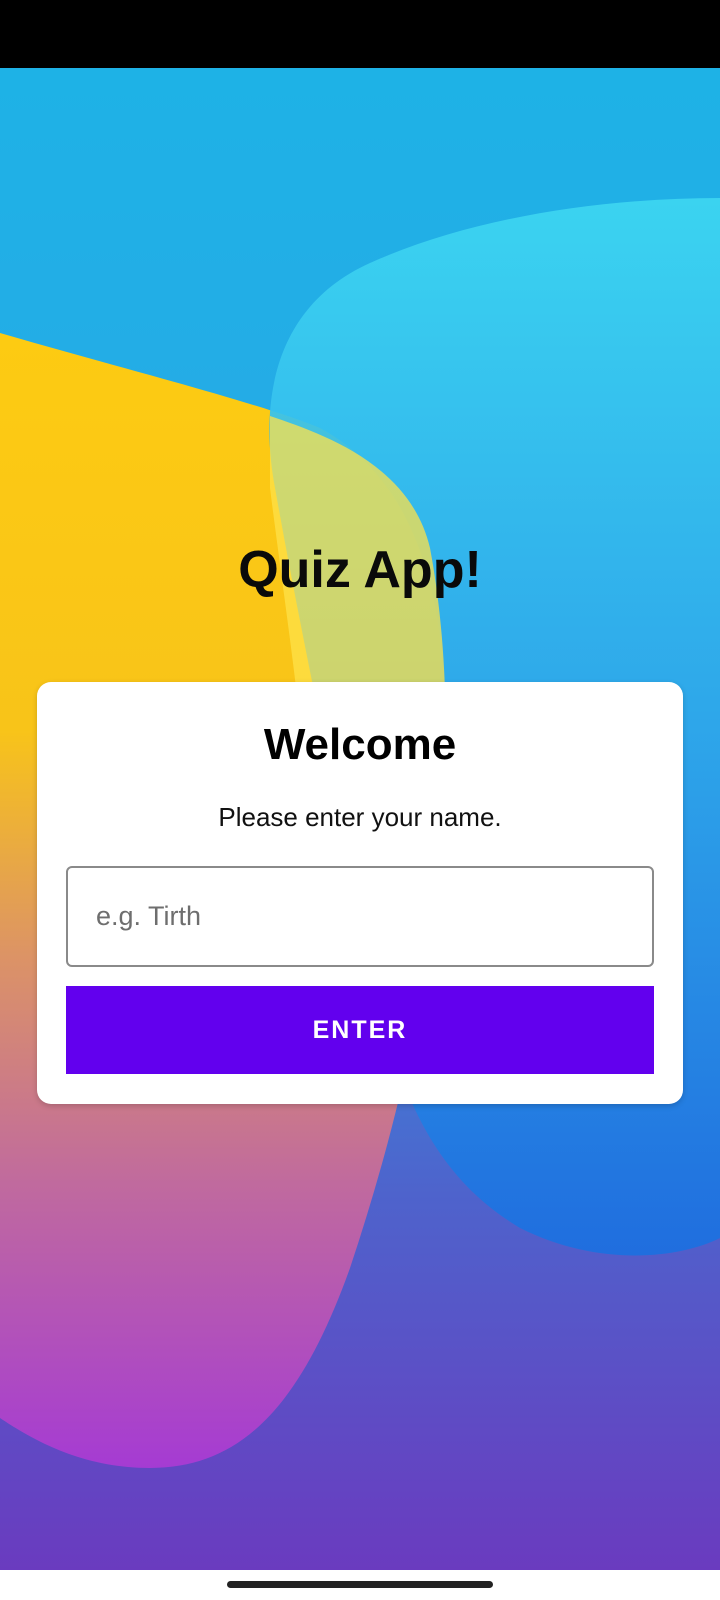 This screenshot has width=720, height=1600. What do you see at coordinates (360, 744) in the screenshot?
I see `welcome-title: Welcome` at bounding box center [360, 744].